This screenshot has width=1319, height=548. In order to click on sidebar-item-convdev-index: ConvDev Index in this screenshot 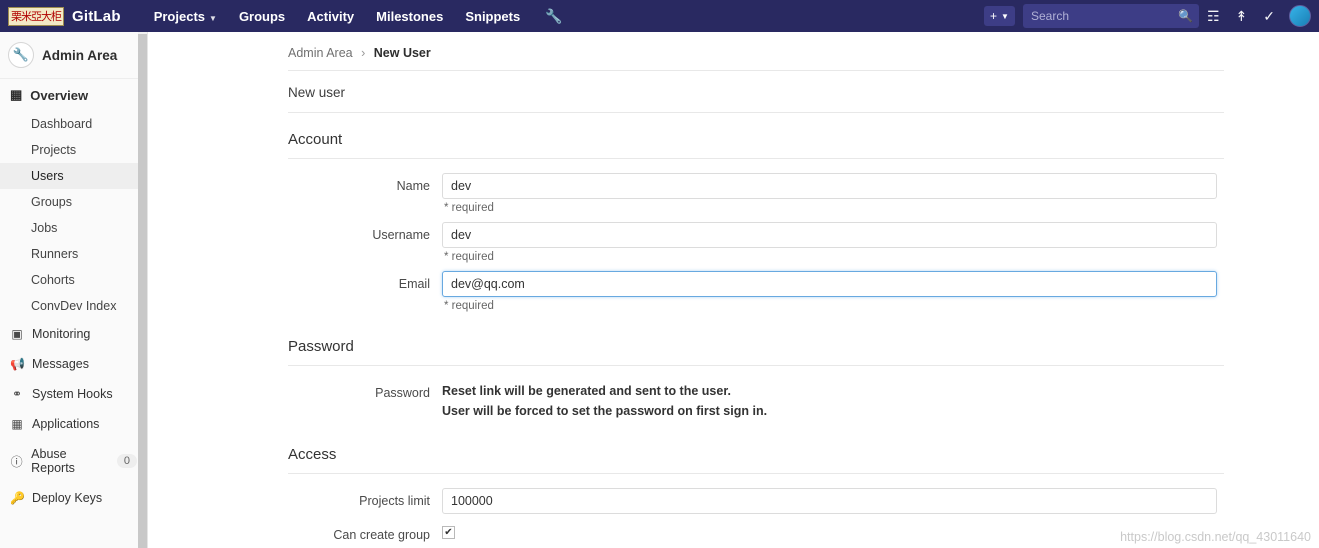, I will do `click(73, 306)`.